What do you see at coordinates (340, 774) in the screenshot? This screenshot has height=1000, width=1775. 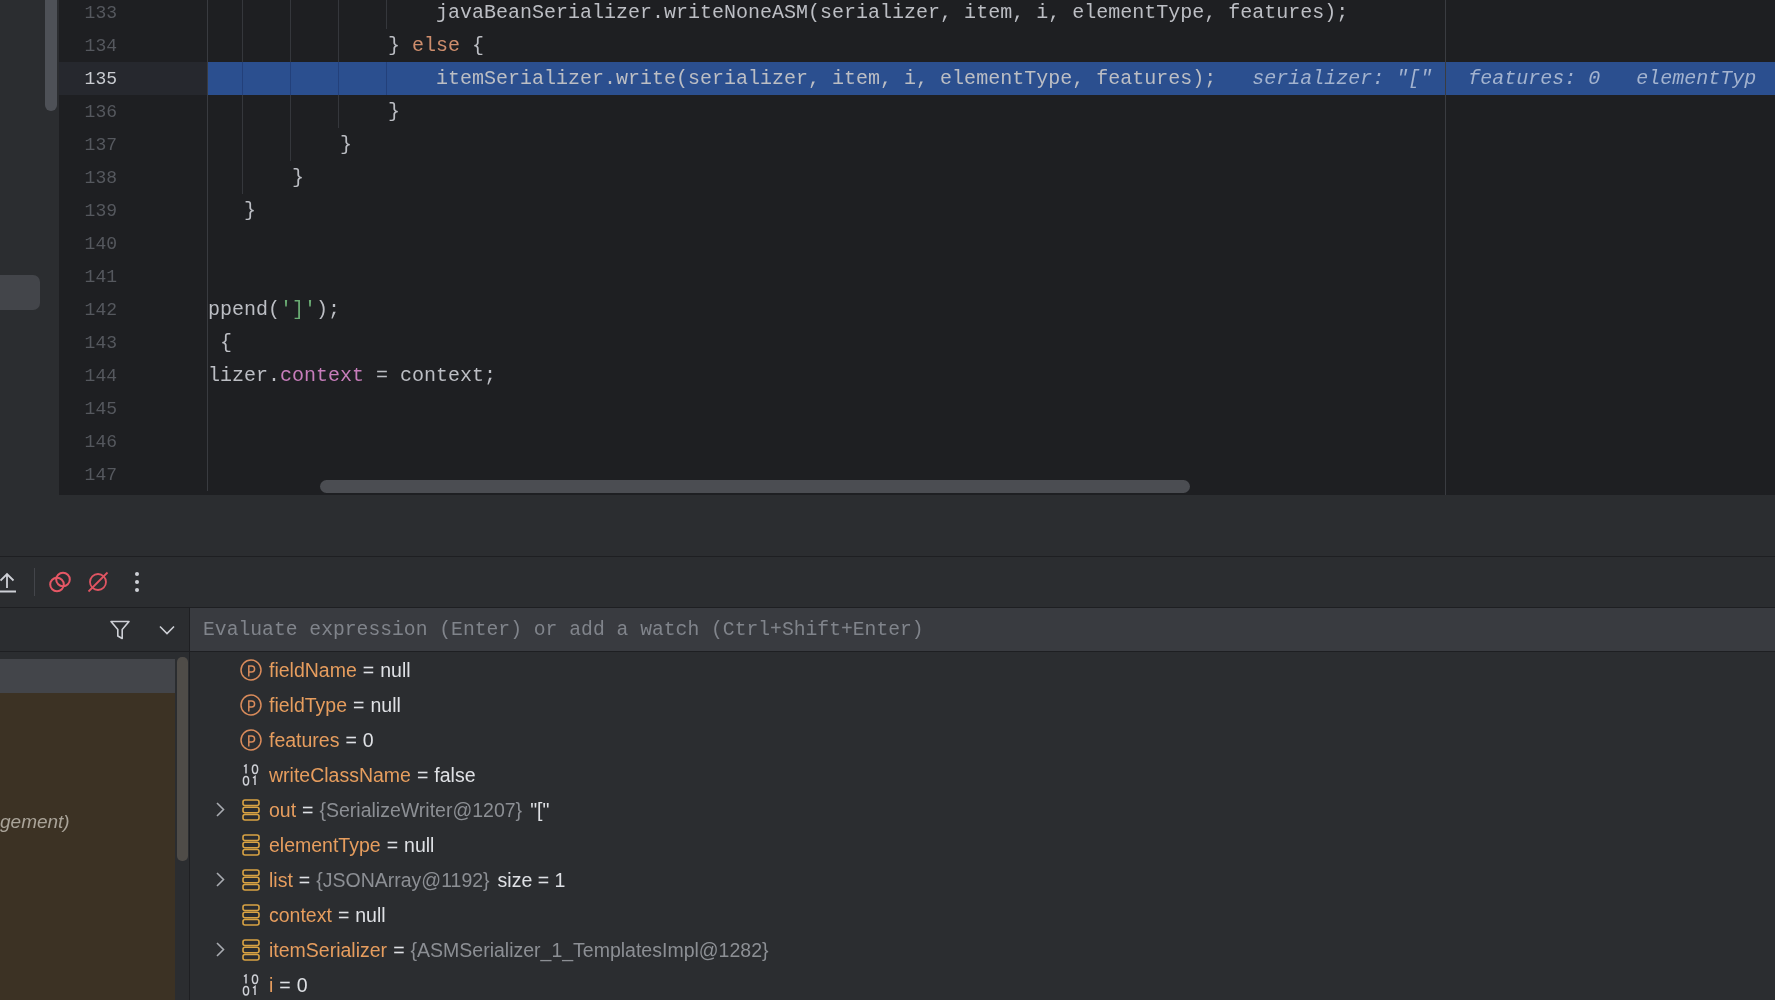 I see `variable-name: writeClassName` at bounding box center [340, 774].